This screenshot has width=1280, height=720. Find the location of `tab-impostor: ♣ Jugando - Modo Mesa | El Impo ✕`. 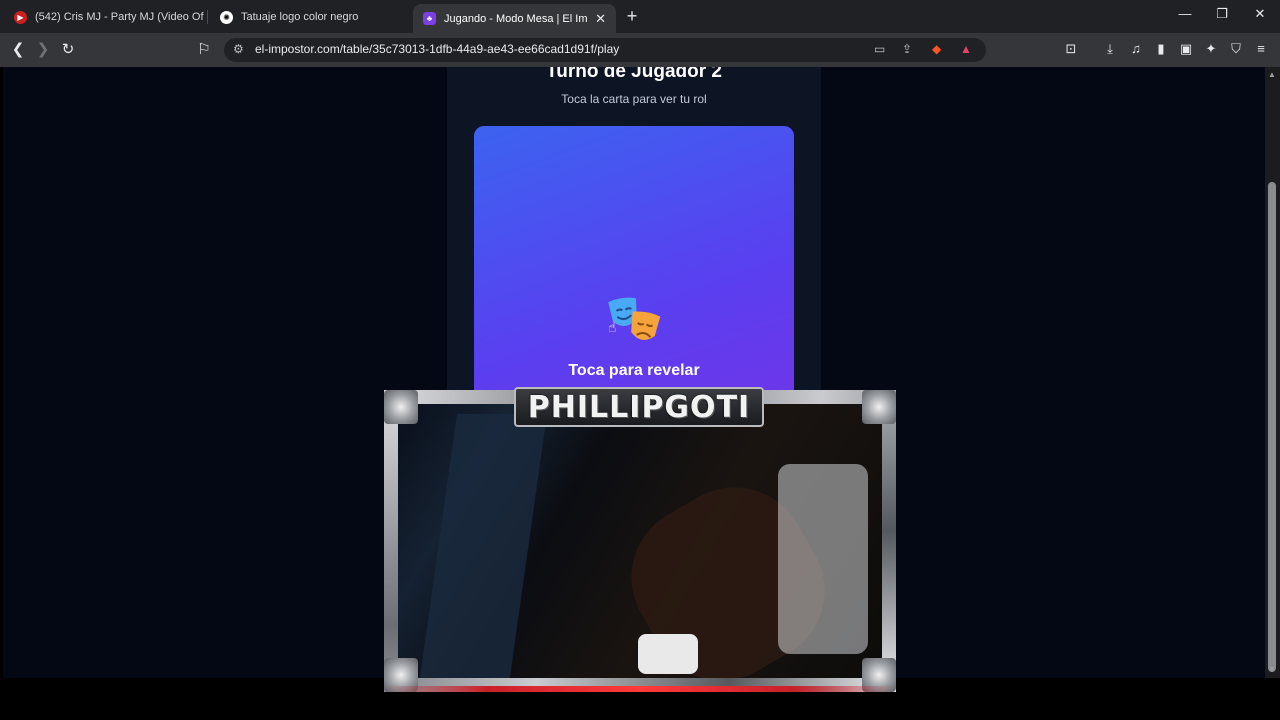

tab-impostor: ♣ Jugando - Modo Mesa | El Impo ✕ is located at coordinates (514, 18).